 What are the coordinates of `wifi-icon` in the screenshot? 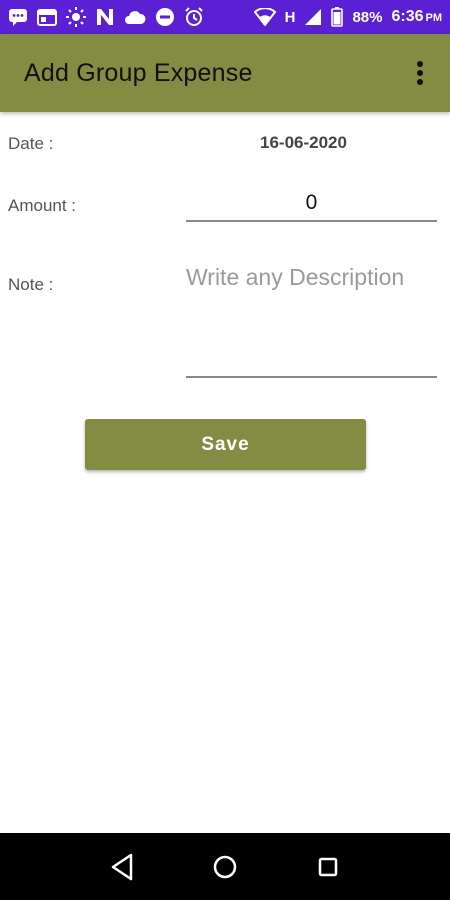 It's located at (264, 17).